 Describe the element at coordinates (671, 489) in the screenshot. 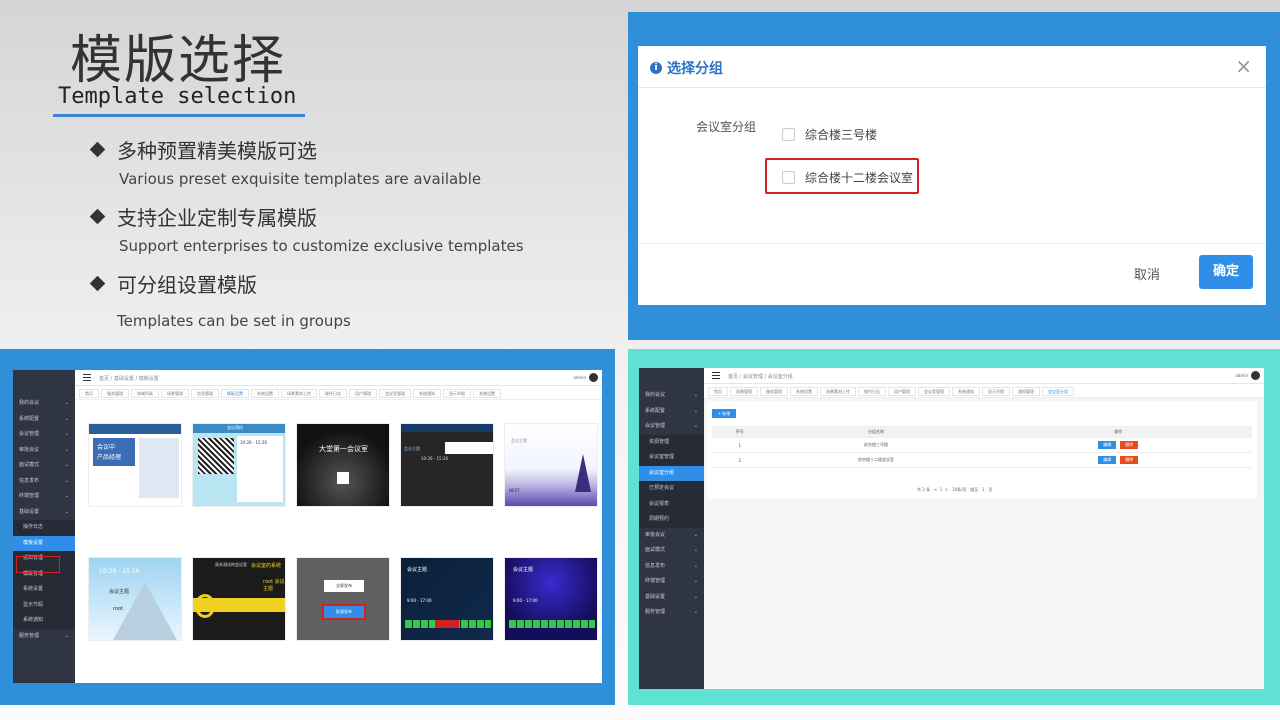

I see `sidebar-item: 已预定会议` at that location.